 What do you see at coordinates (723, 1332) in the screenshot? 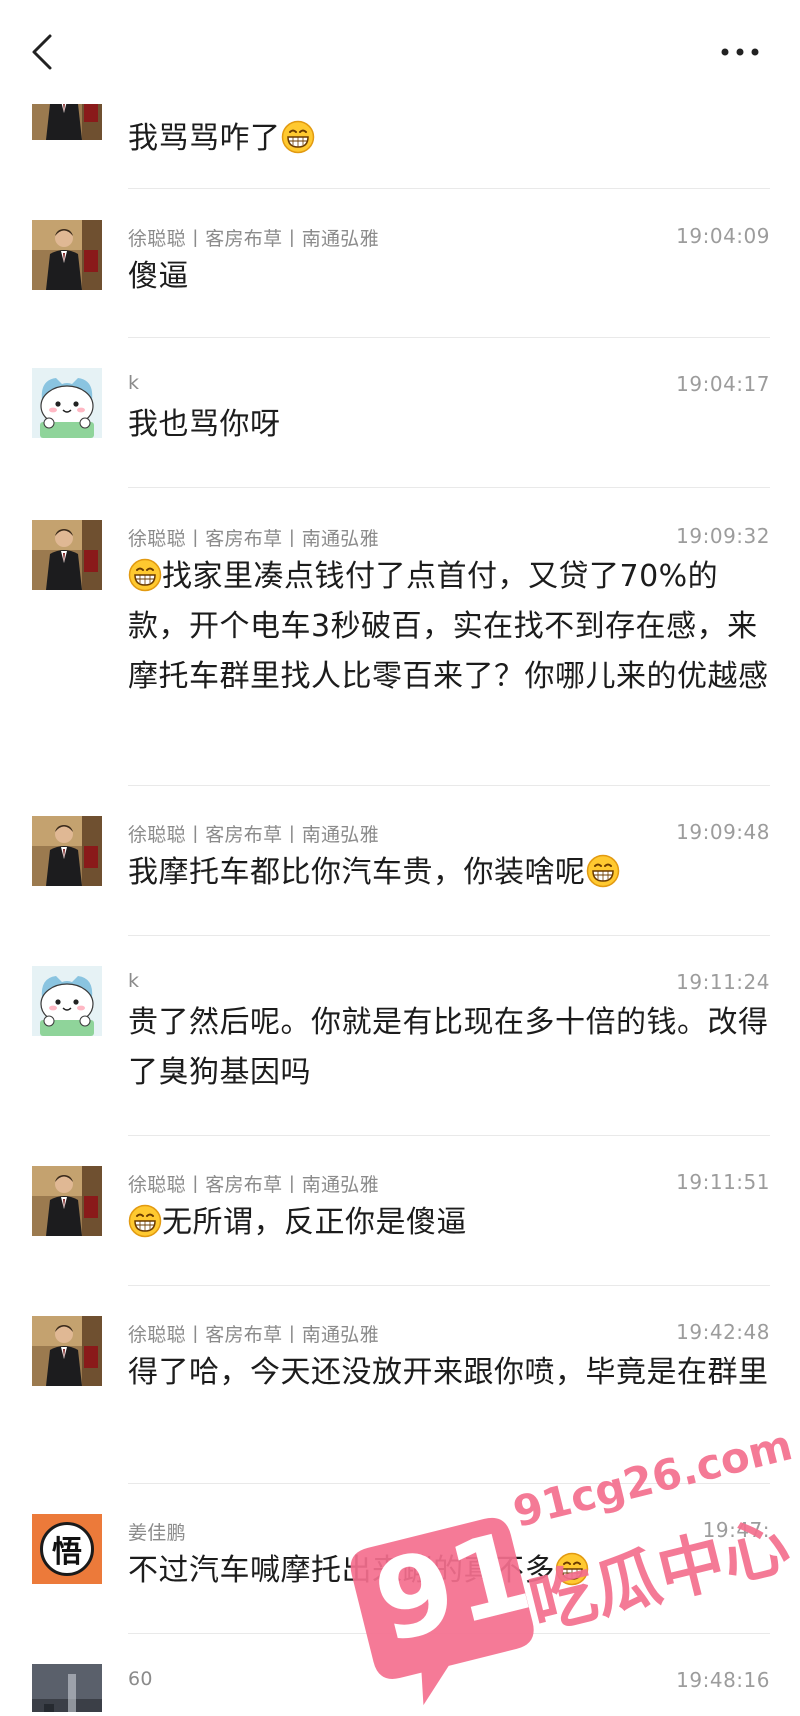
I see `message-time: 19:42:48` at bounding box center [723, 1332].